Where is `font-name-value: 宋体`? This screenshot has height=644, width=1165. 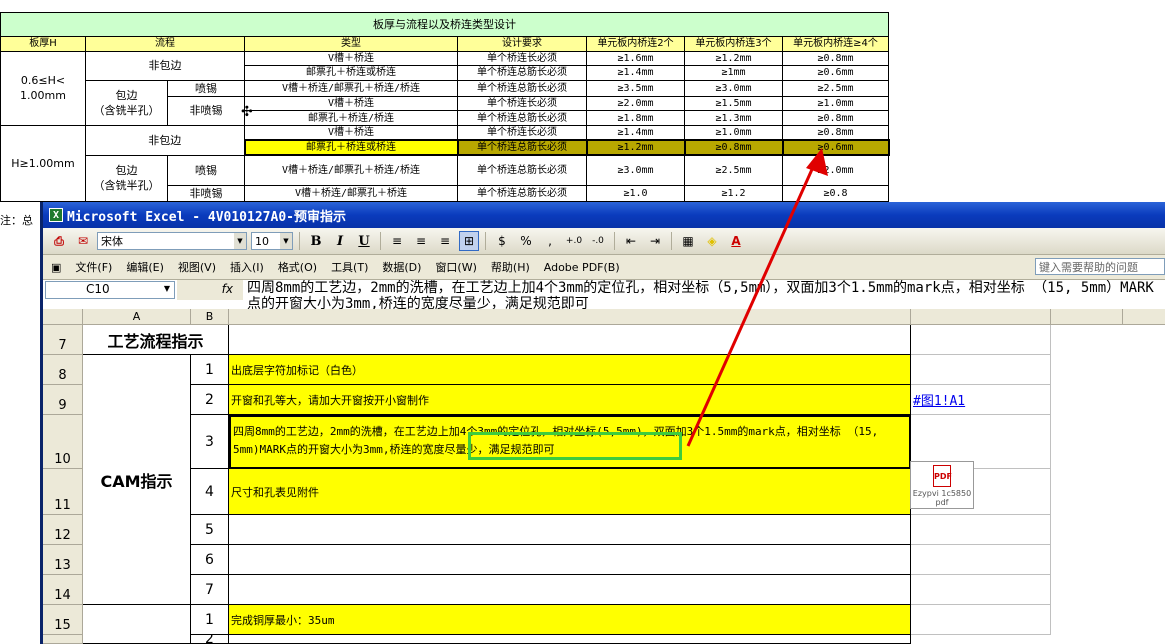 font-name-value: 宋体 is located at coordinates (112, 241).